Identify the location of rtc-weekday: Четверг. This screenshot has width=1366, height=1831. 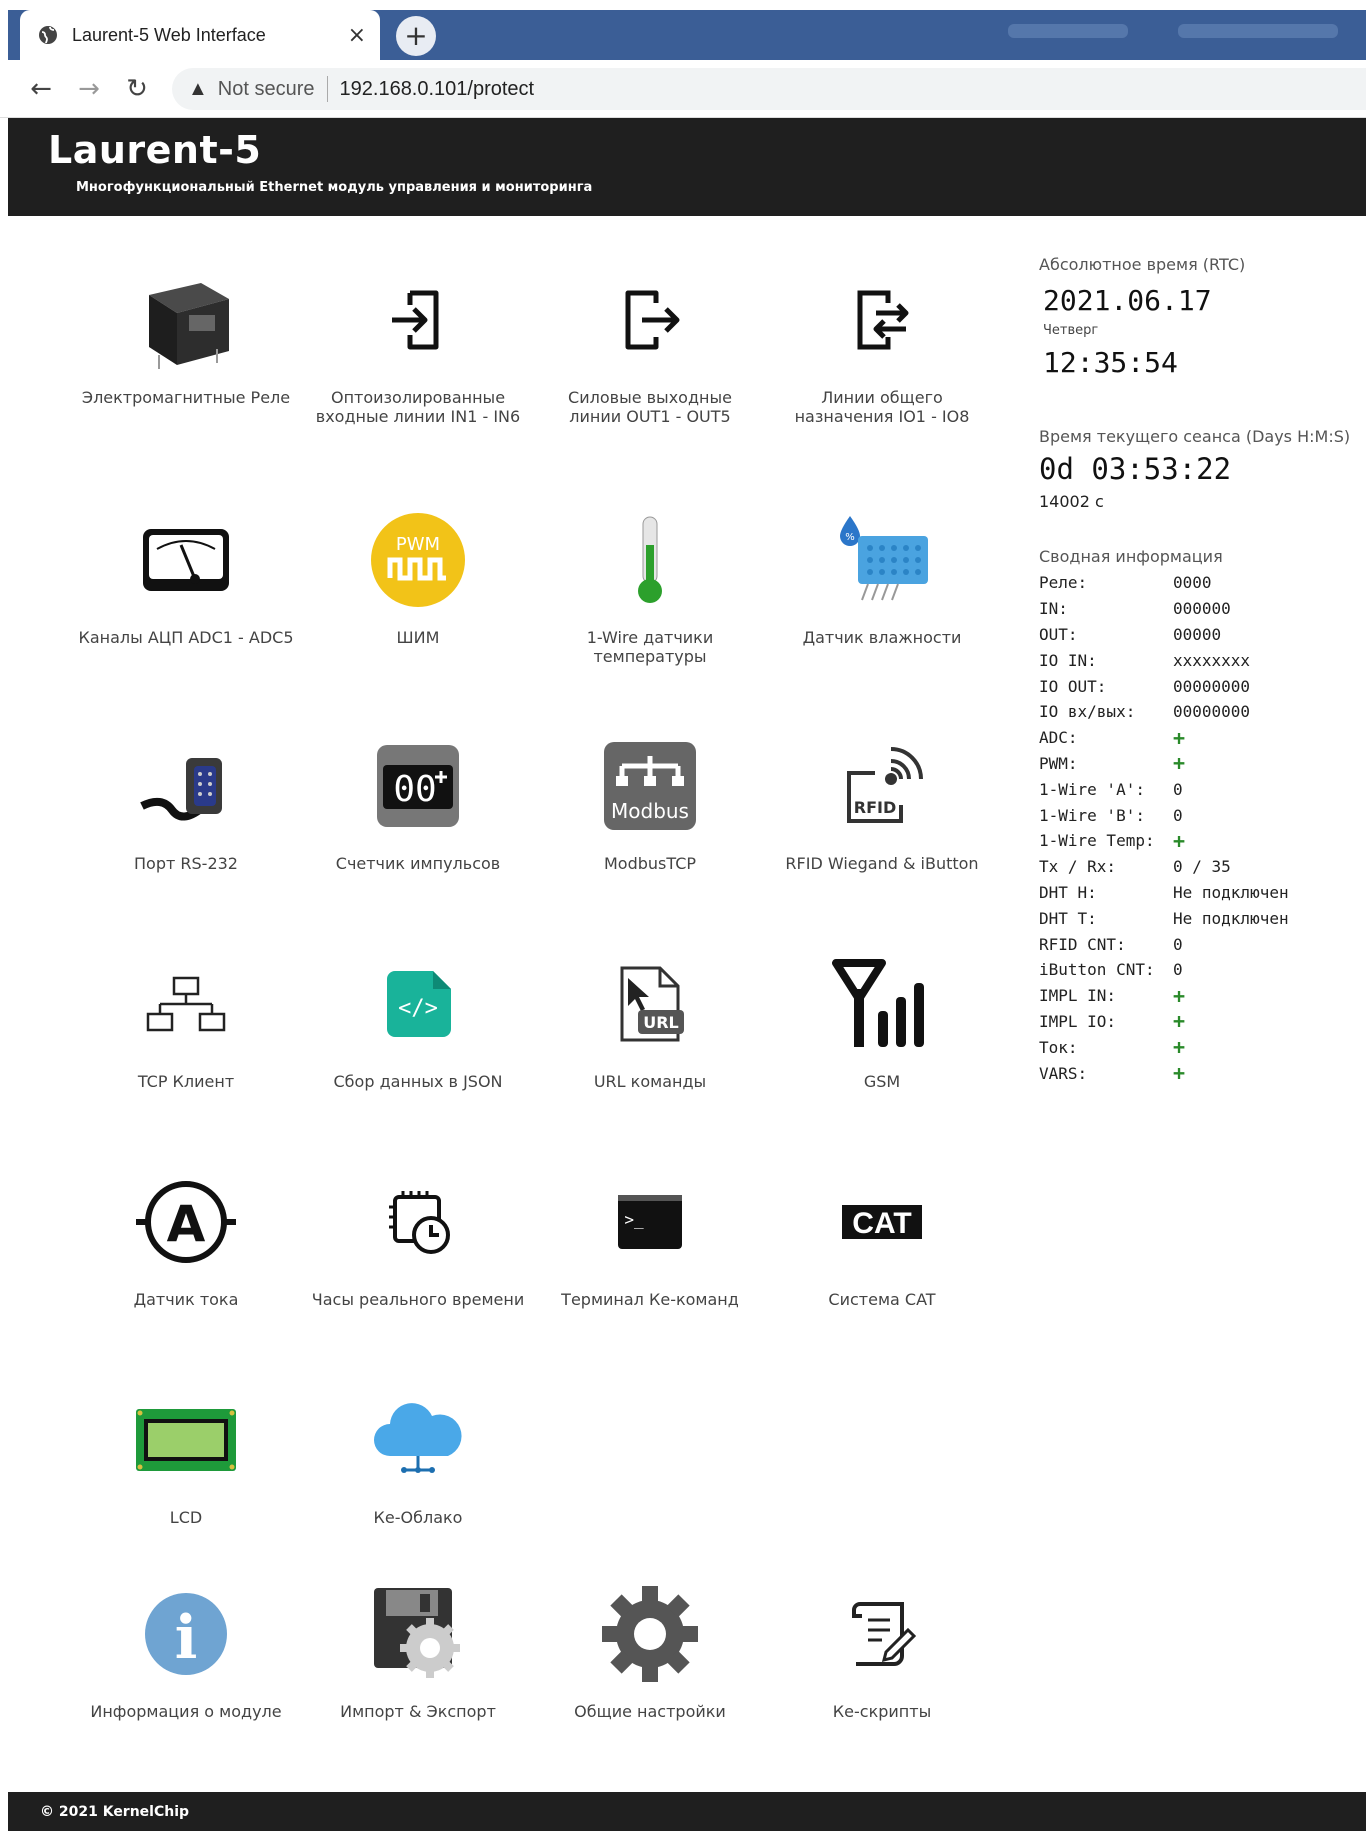
(1071, 330).